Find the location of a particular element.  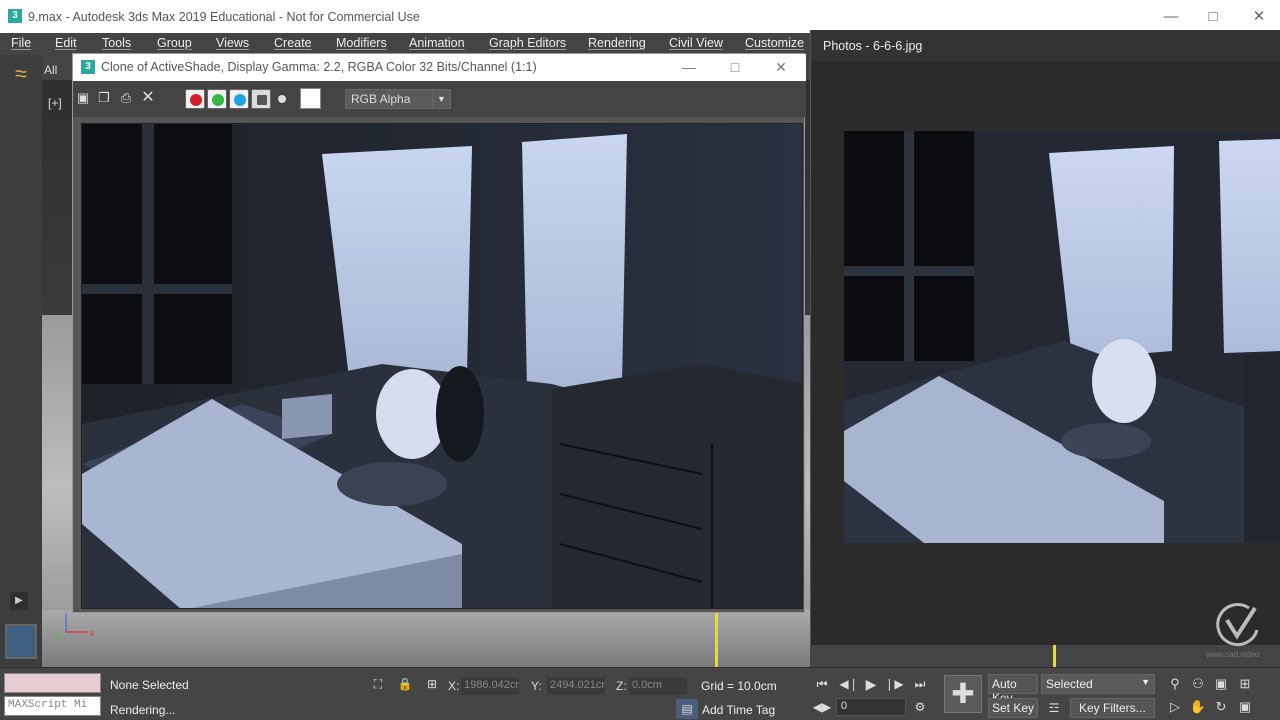

zoom-icon: ⚲ is located at coordinates (1175, 684).